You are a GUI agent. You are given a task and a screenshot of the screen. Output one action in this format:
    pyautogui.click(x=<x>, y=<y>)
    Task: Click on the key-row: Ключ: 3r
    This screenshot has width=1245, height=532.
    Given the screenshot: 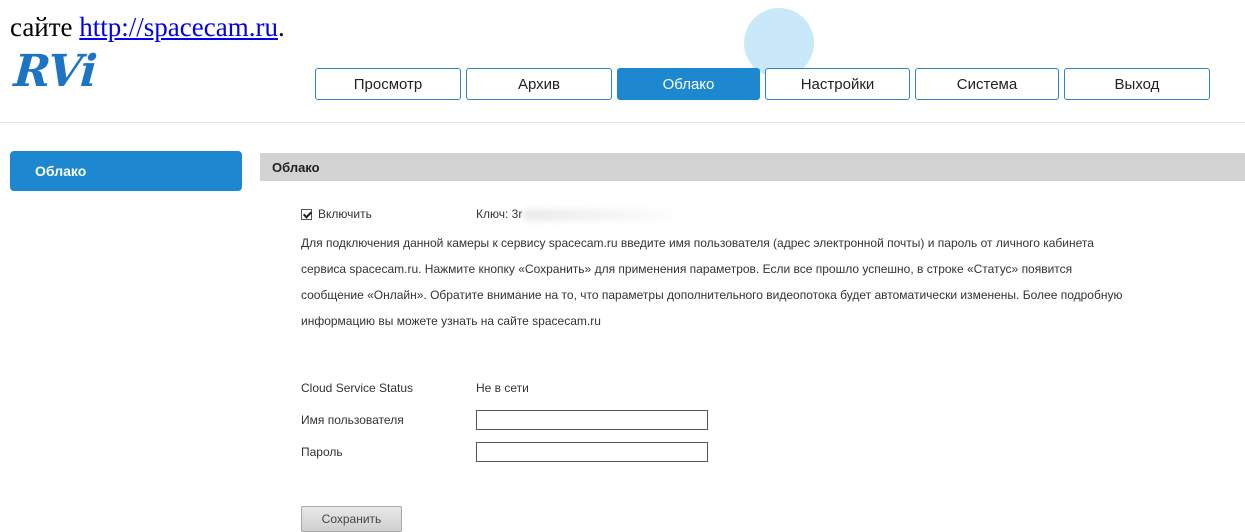 What is the action you would take?
    pyautogui.click(x=575, y=214)
    